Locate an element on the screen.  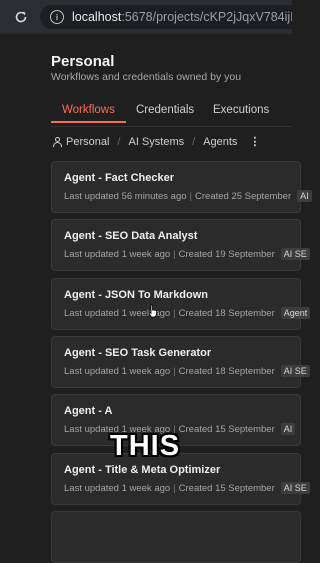
workflow-title: Agent - Fact Checker is located at coordinates (119, 178).